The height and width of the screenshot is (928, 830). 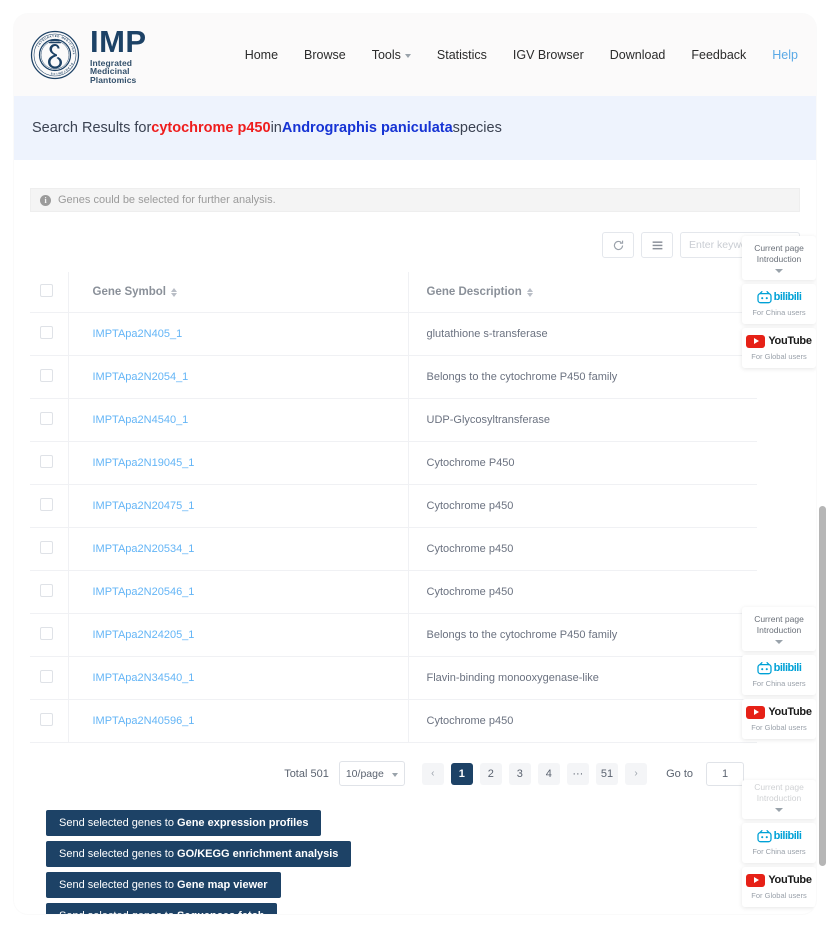 What do you see at coordinates (725, 773) in the screenshot?
I see `goto-page-input` at bounding box center [725, 773].